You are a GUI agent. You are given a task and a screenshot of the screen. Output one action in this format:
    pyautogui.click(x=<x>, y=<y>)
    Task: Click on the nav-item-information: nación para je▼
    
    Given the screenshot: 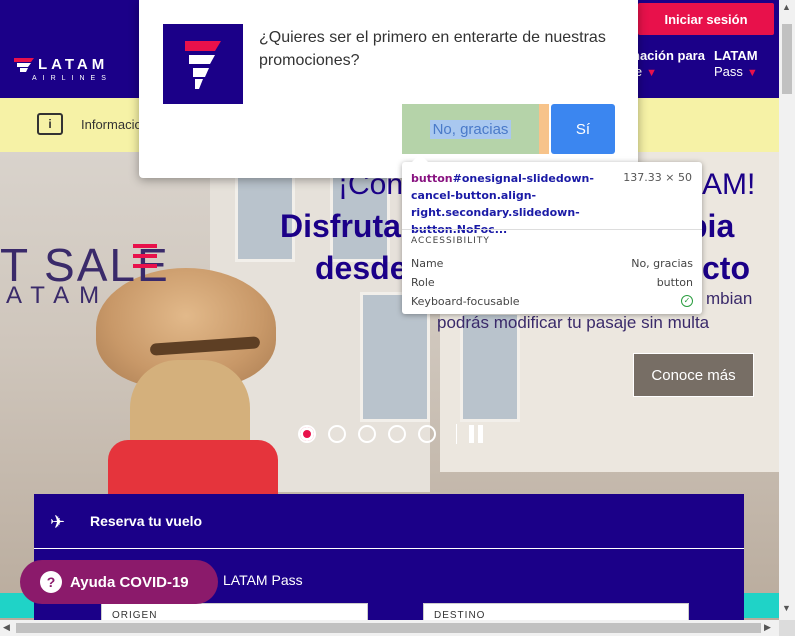 What is the action you would take?
    pyautogui.click(x=668, y=64)
    